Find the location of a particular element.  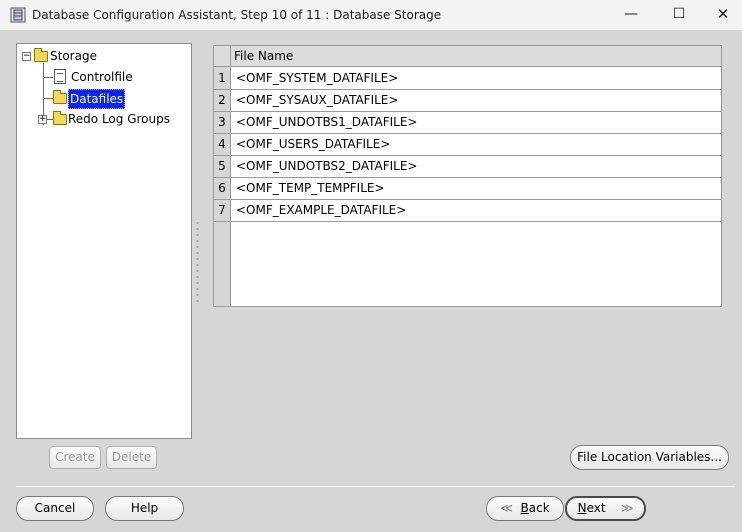

row-number: 4 is located at coordinates (222, 144).